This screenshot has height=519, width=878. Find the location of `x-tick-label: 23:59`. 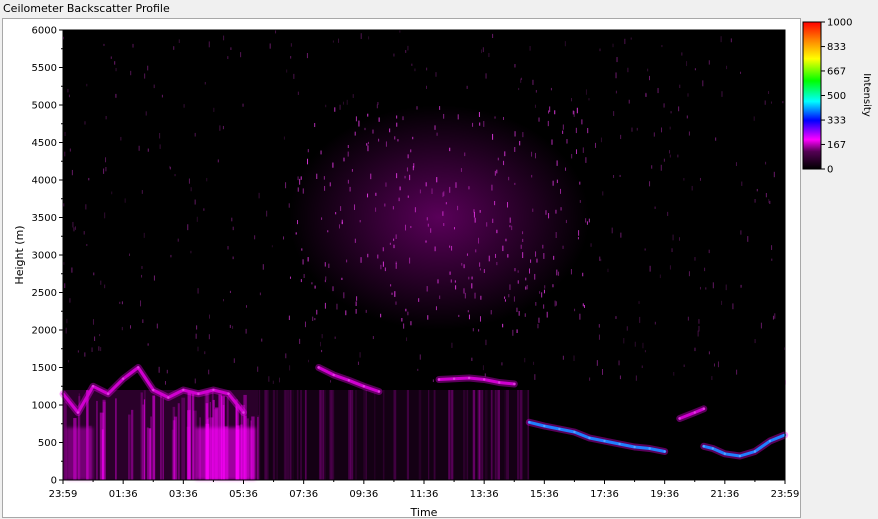

x-tick-label: 23:59 is located at coordinates (63, 494).